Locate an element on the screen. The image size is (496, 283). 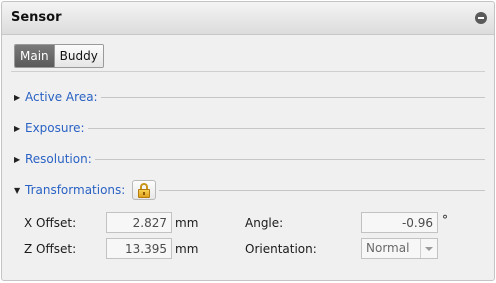
section-exposure: ▶ Exposure: is located at coordinates (249, 128).